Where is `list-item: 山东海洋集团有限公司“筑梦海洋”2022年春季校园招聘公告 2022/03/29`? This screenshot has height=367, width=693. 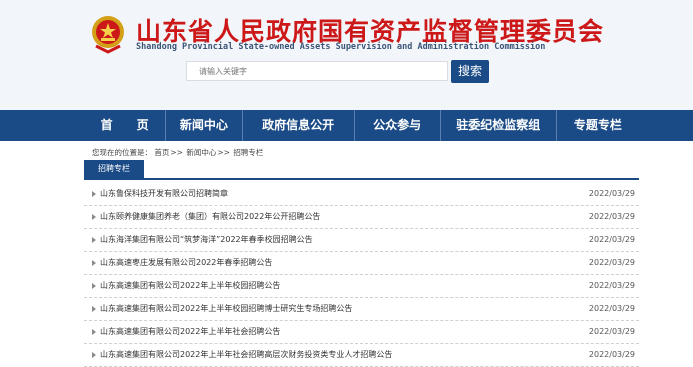 list-item: 山东海洋集团有限公司“筑梦海洋”2022年春季校园招聘公告 2022/03/29 is located at coordinates (361, 240).